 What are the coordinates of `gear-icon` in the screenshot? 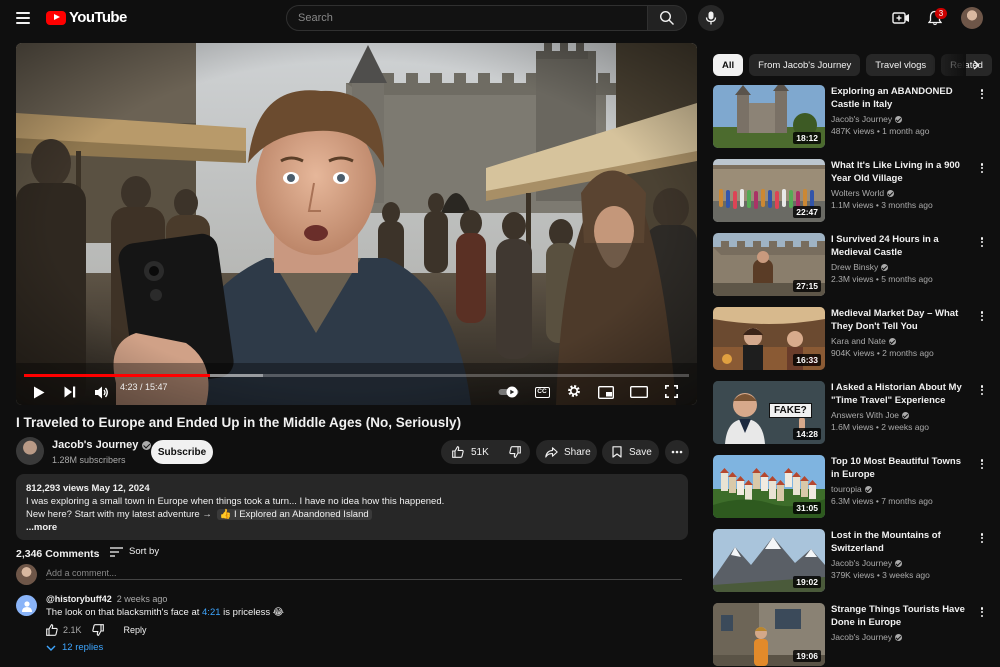 It's located at (574, 391).